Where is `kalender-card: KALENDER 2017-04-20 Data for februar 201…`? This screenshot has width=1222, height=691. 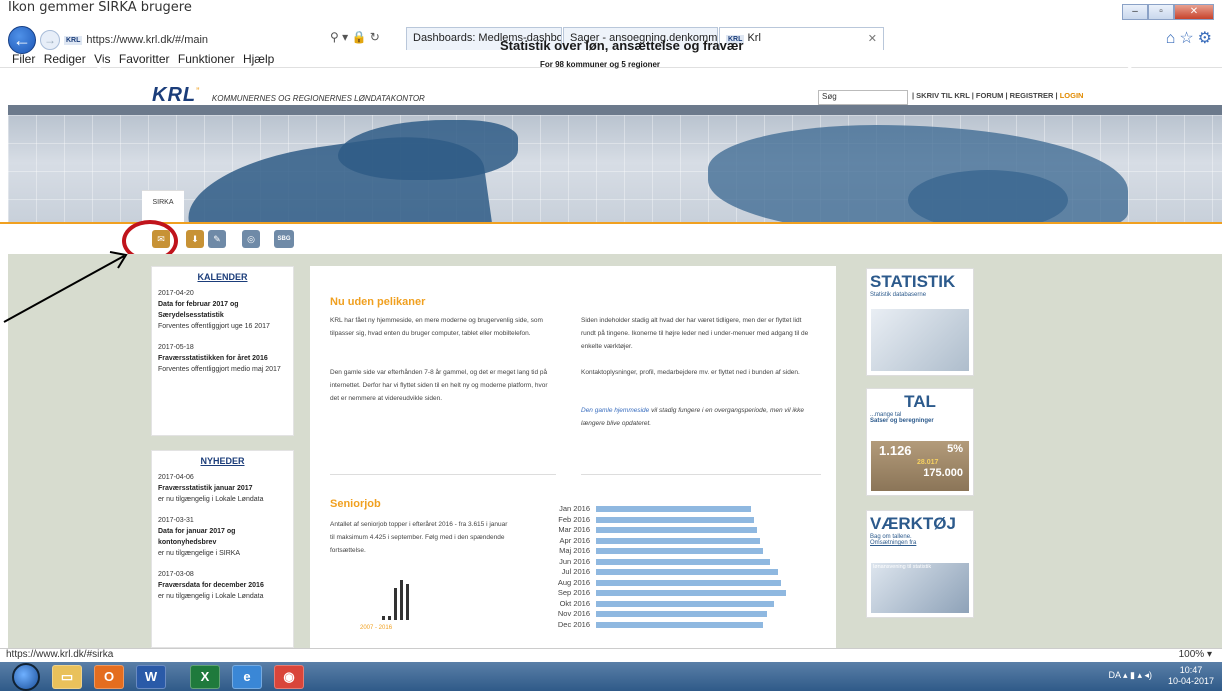
kalender-card: KALENDER 2017-04-20 Data for februar 201… is located at coordinates (222, 351).